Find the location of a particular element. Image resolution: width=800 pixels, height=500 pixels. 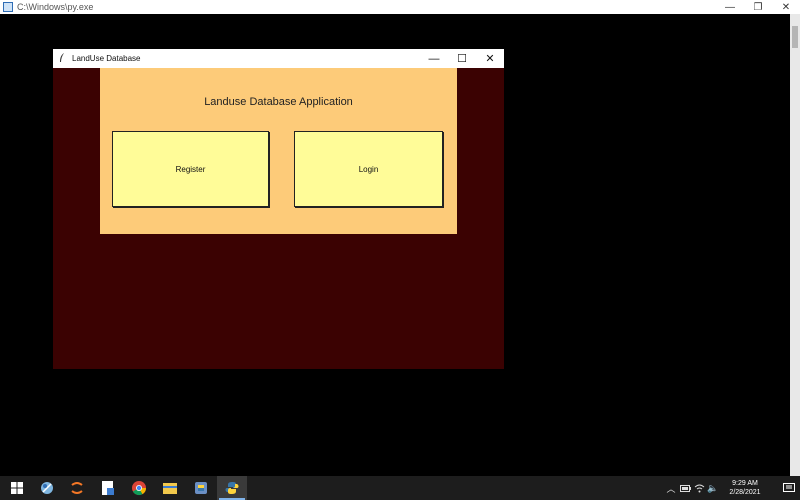

page-title: Landuse Database Application is located at coordinates (278, 102).